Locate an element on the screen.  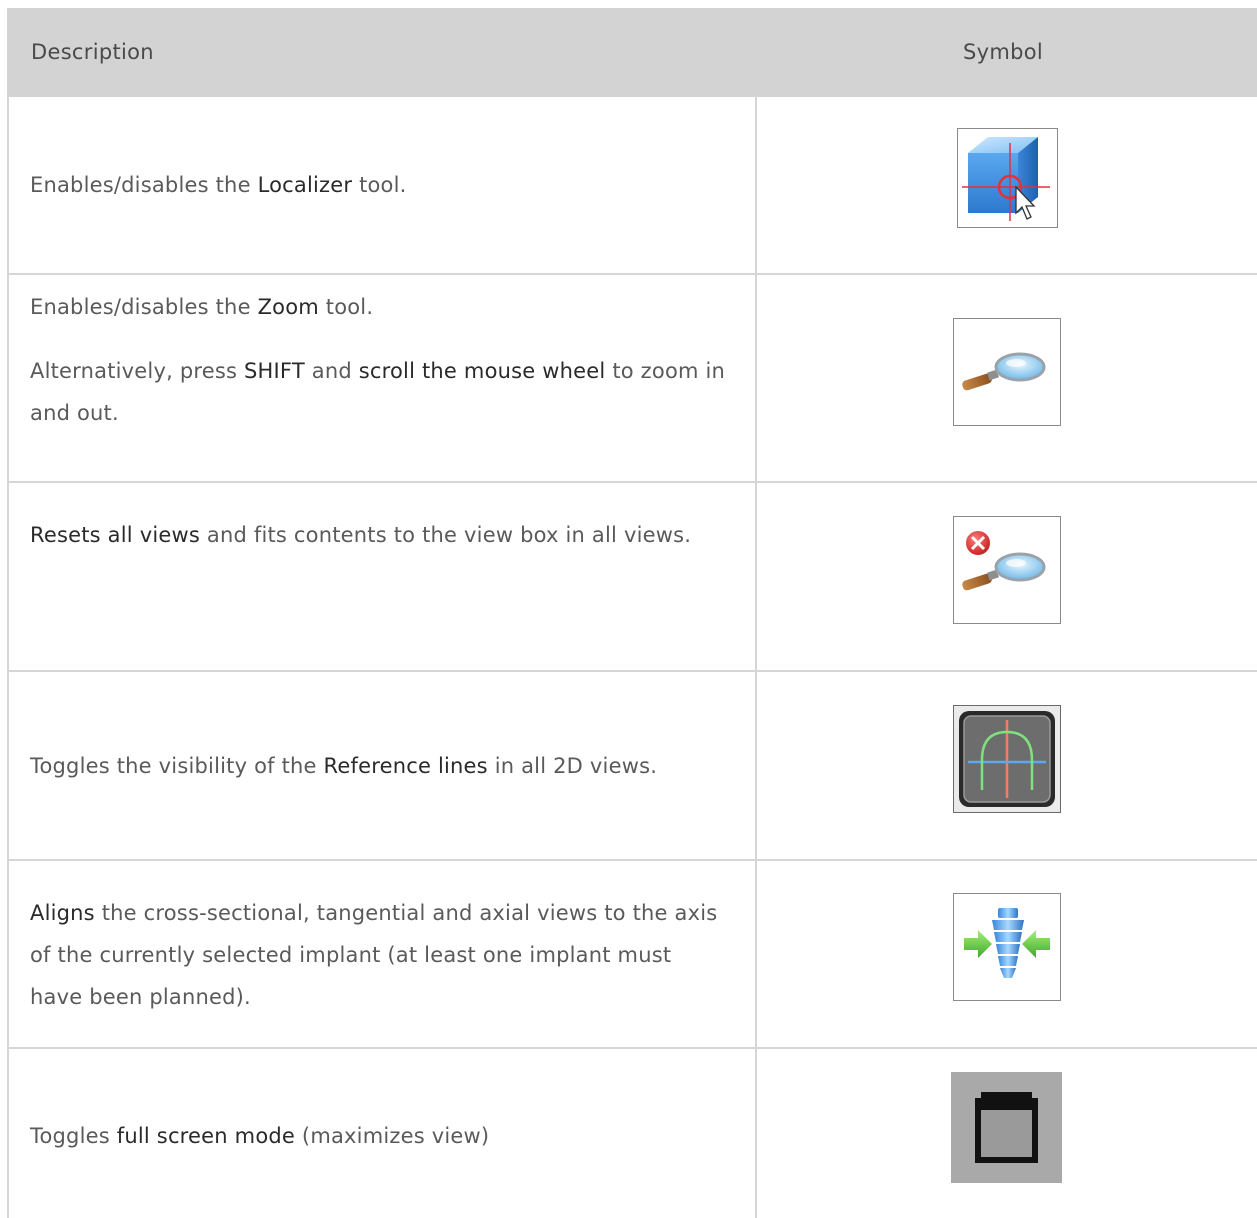
header-symbol: Symbol is located at coordinates (1003, 52).